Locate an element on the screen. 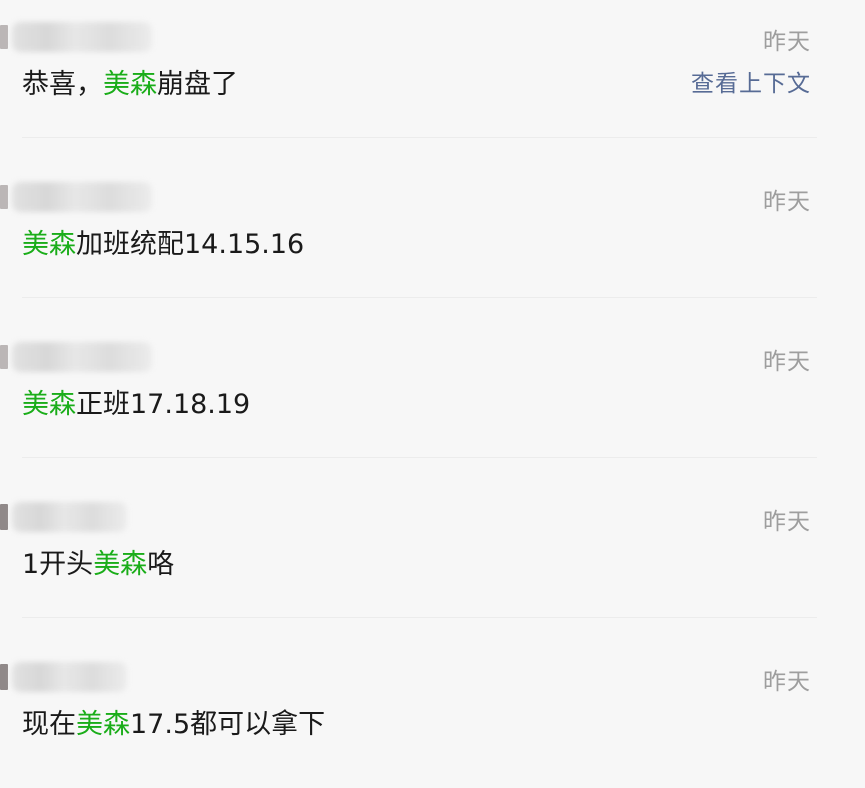 The image size is (865, 788). message-text: 恭喜，美森崩盘了 is located at coordinates (130, 81).